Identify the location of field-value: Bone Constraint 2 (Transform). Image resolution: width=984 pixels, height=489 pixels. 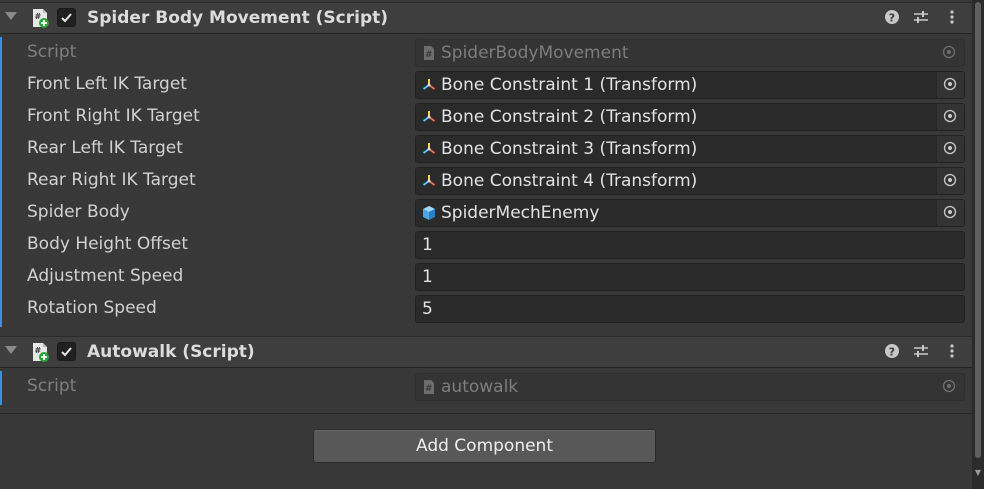
(569, 117).